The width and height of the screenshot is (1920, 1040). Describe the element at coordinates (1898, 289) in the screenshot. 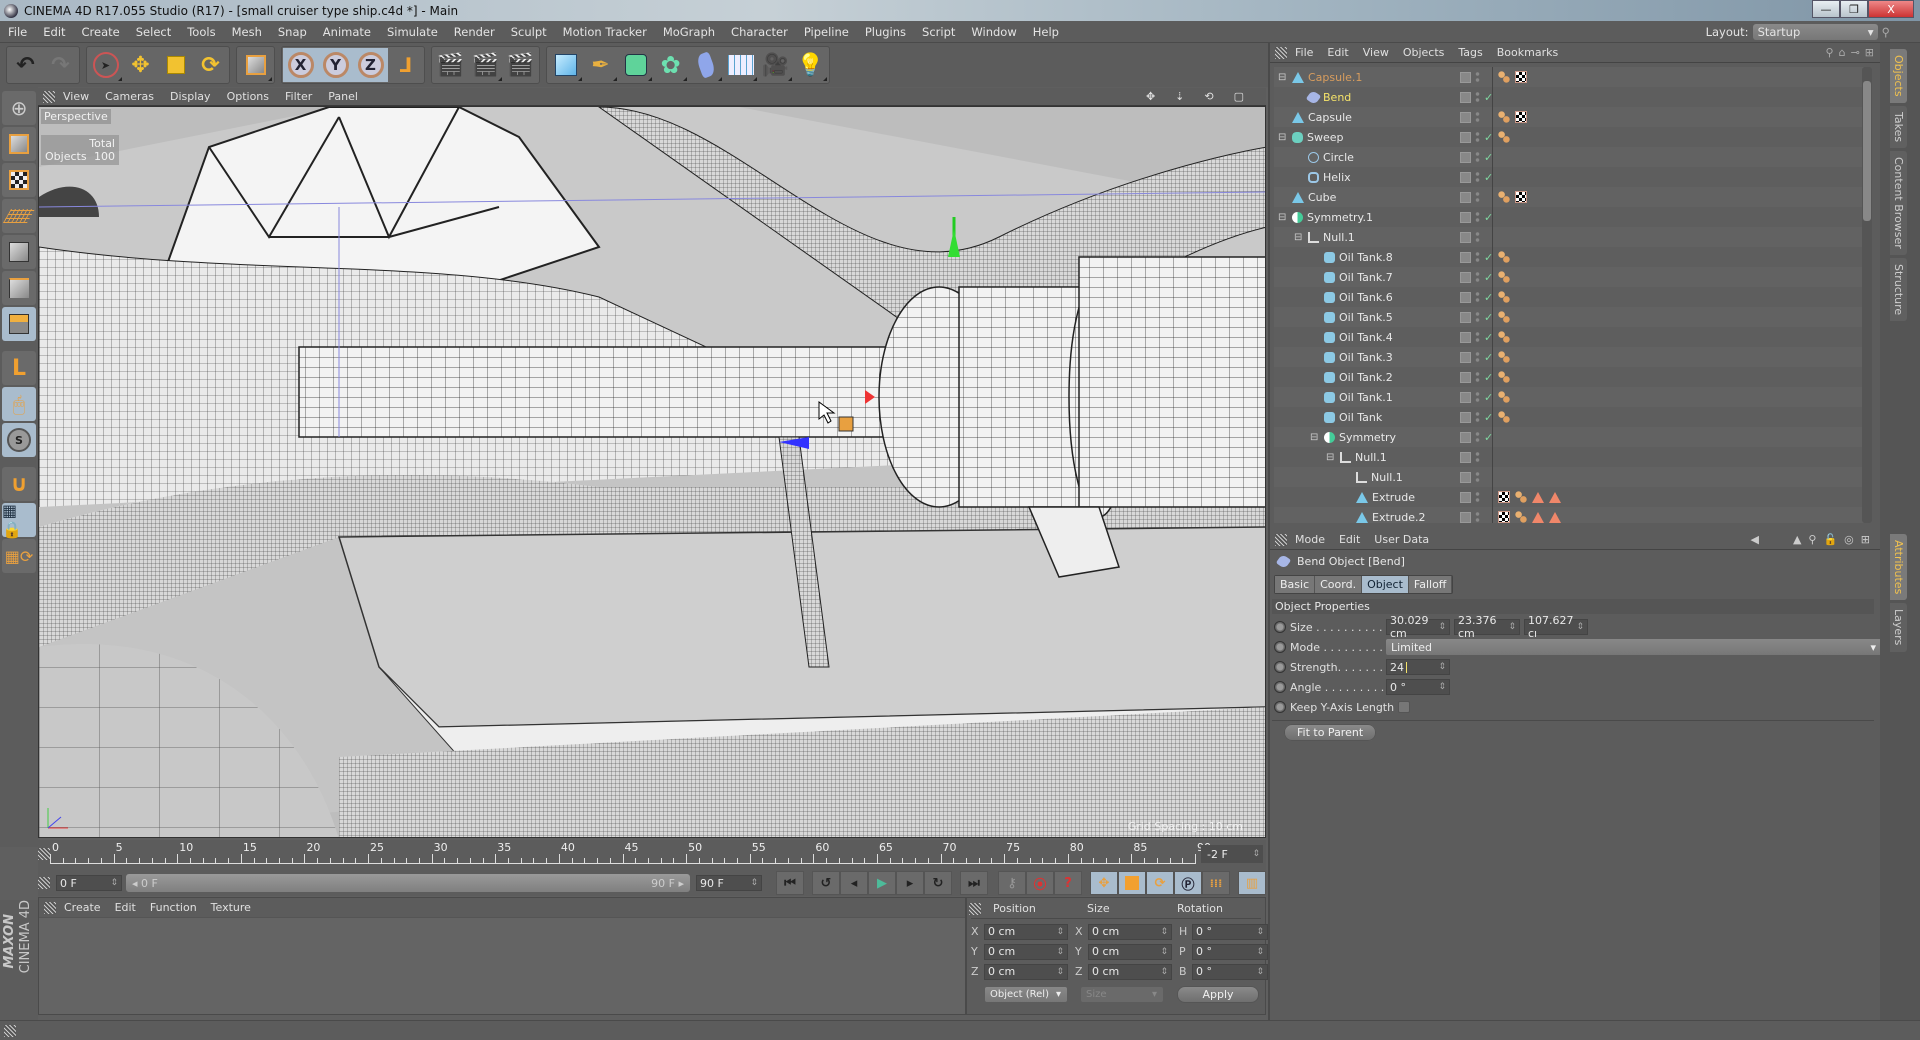

I see `tab-structure: Structure` at that location.